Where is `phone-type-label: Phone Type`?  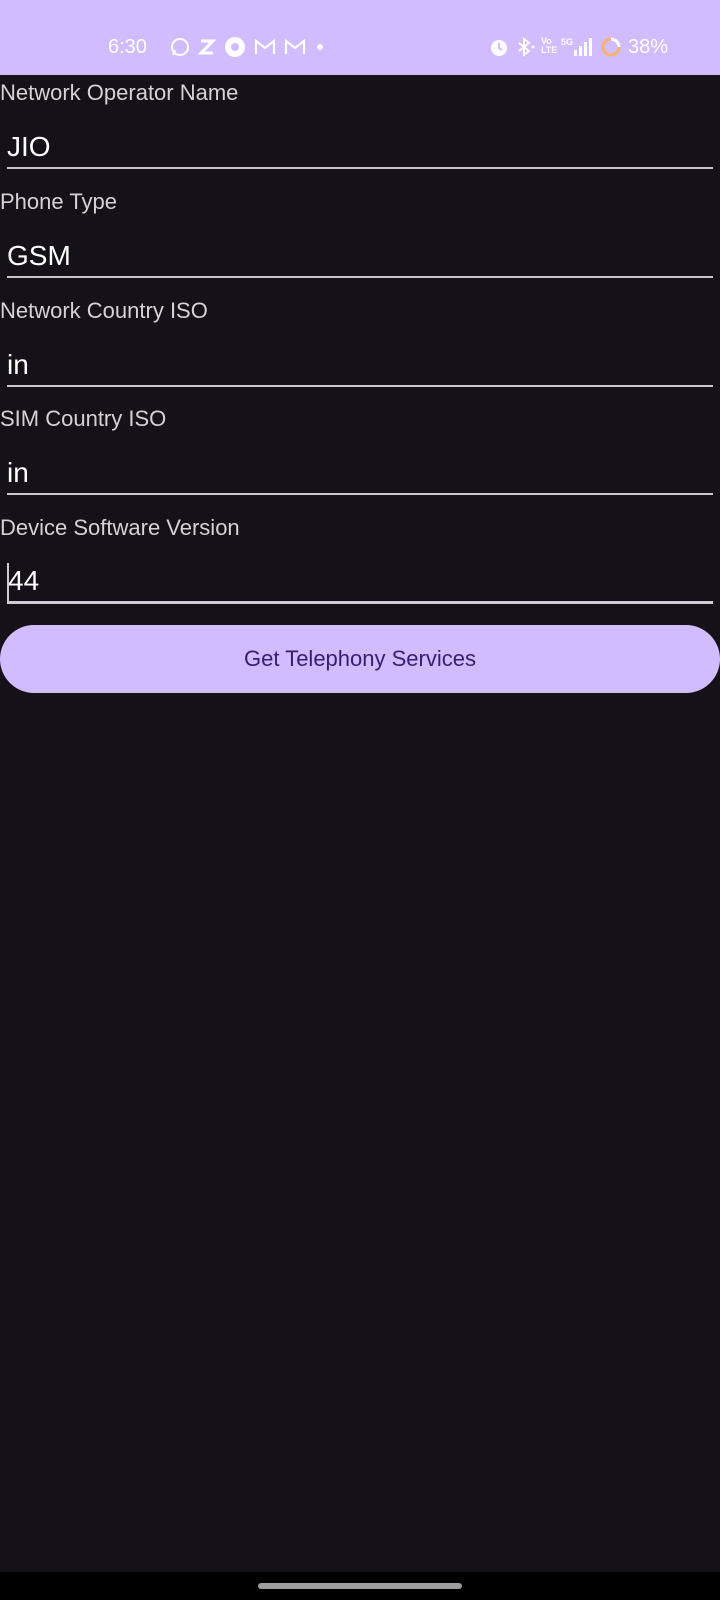
phone-type-label: Phone Type is located at coordinates (59, 201).